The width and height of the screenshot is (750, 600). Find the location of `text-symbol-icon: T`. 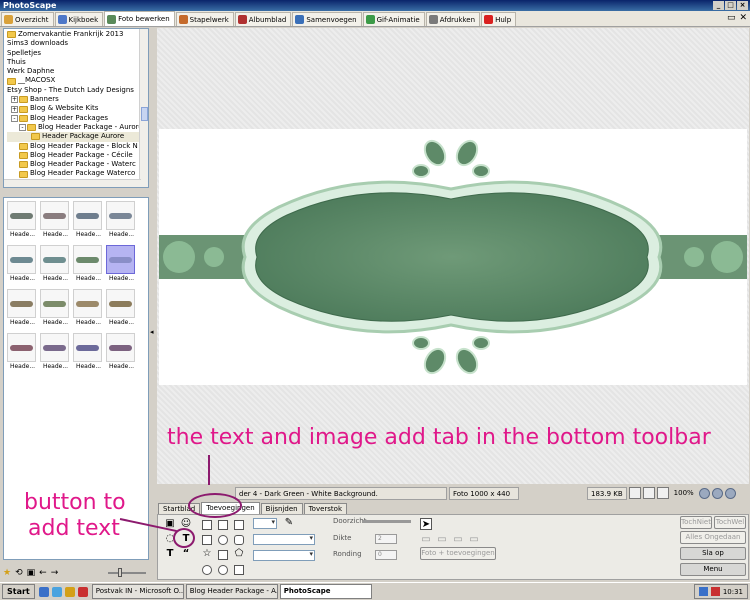

text-symbol-icon: T is located at coordinates (170, 554).